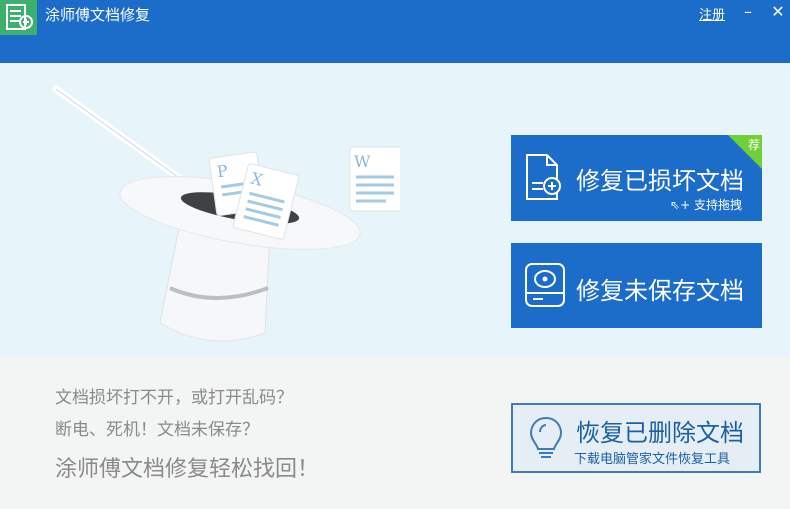  I want to click on app-logo-icon, so click(18, 17).